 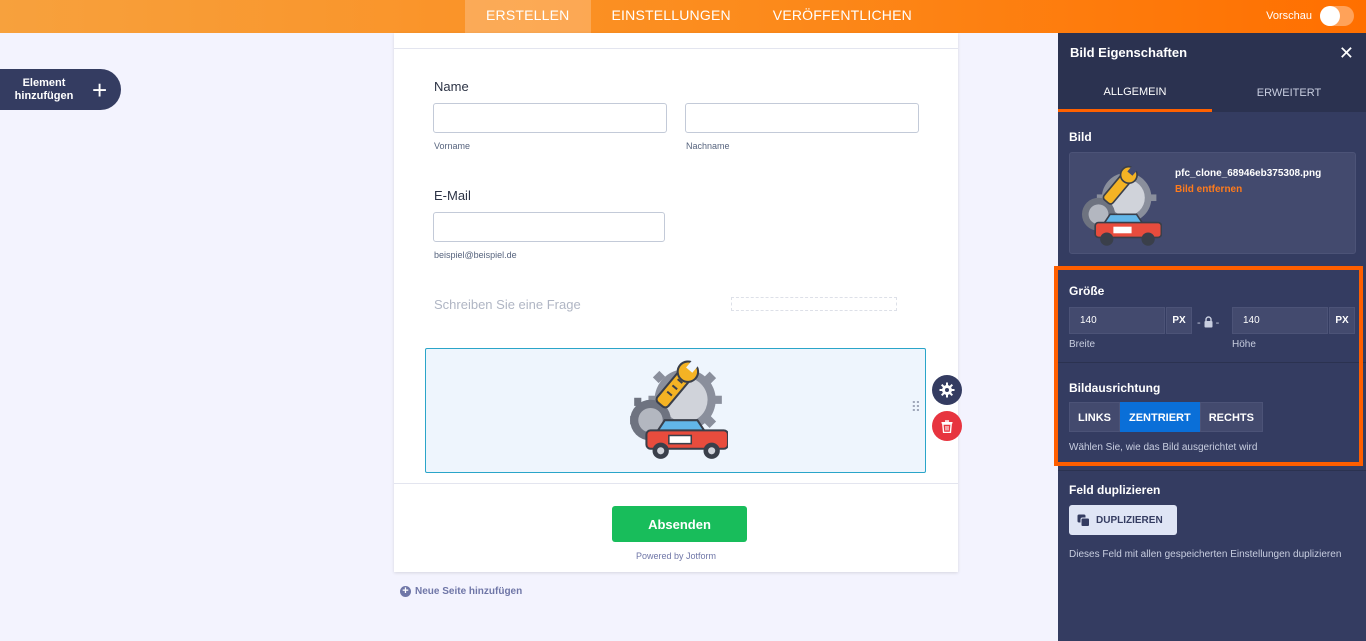 What do you see at coordinates (1346, 53) in the screenshot?
I see `close-icon: ✕` at bounding box center [1346, 53].